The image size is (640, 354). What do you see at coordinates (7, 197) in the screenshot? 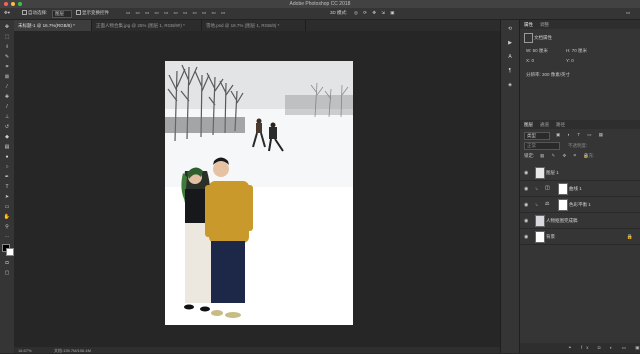
I see `path-select-icon: ➤` at bounding box center [7, 197].